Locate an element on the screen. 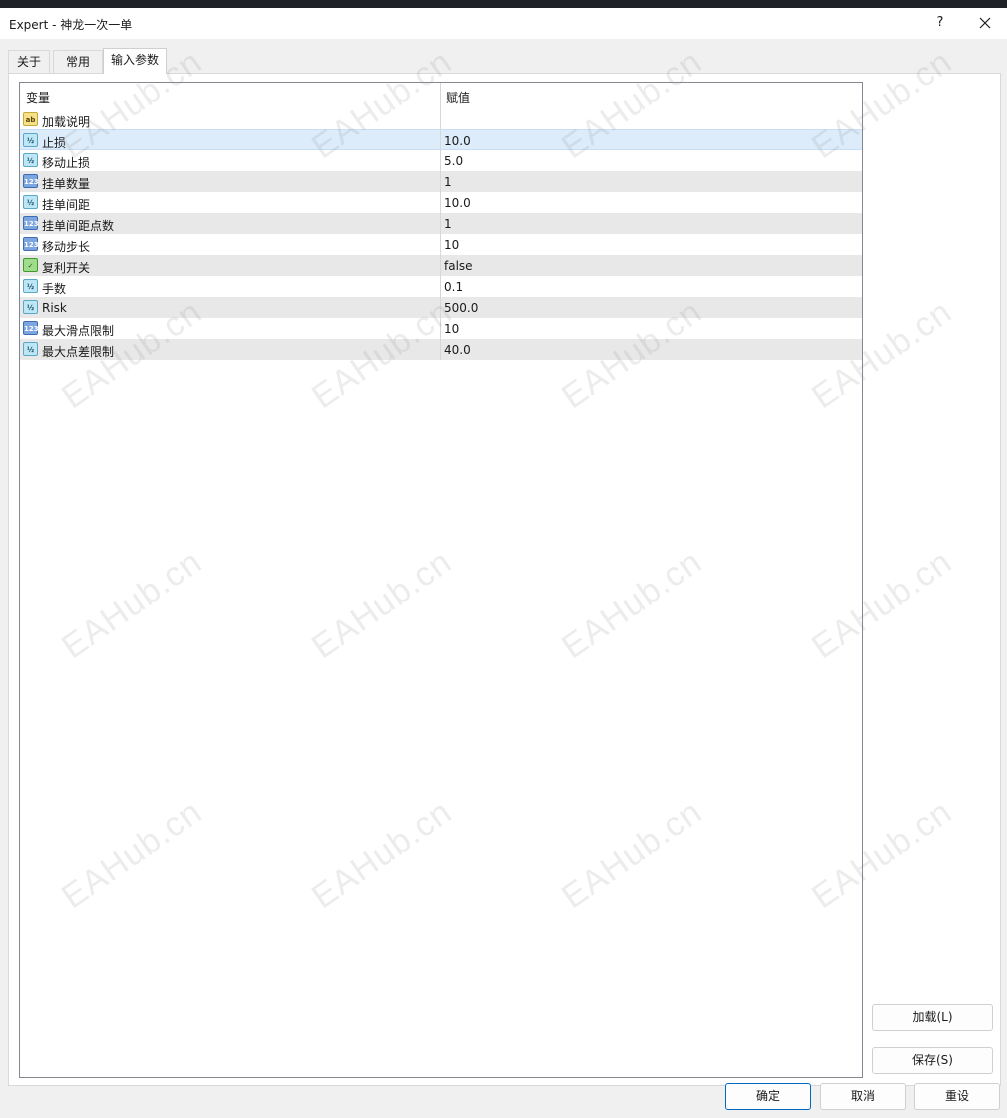 The width and height of the screenshot is (1007, 1118). cancel-button: 取消 is located at coordinates (863, 1096).